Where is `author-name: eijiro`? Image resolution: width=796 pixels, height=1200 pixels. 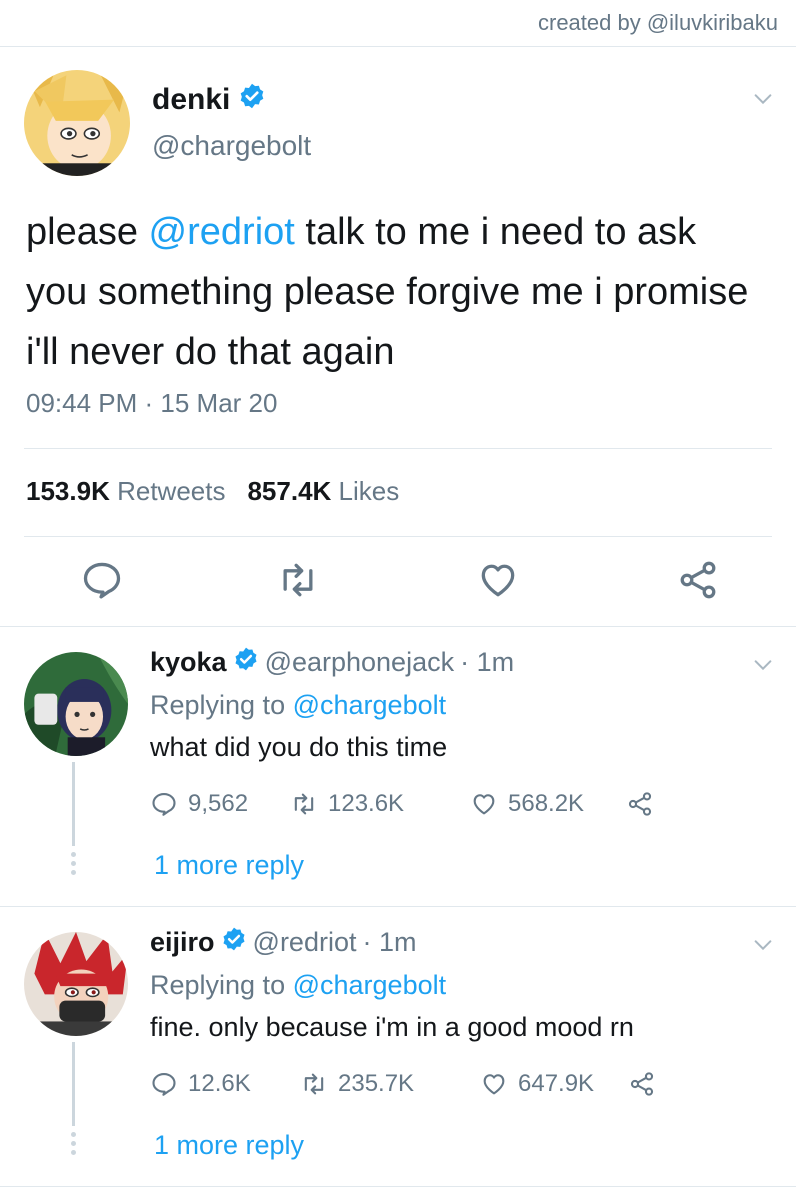
author-name: eijiro is located at coordinates (182, 942).